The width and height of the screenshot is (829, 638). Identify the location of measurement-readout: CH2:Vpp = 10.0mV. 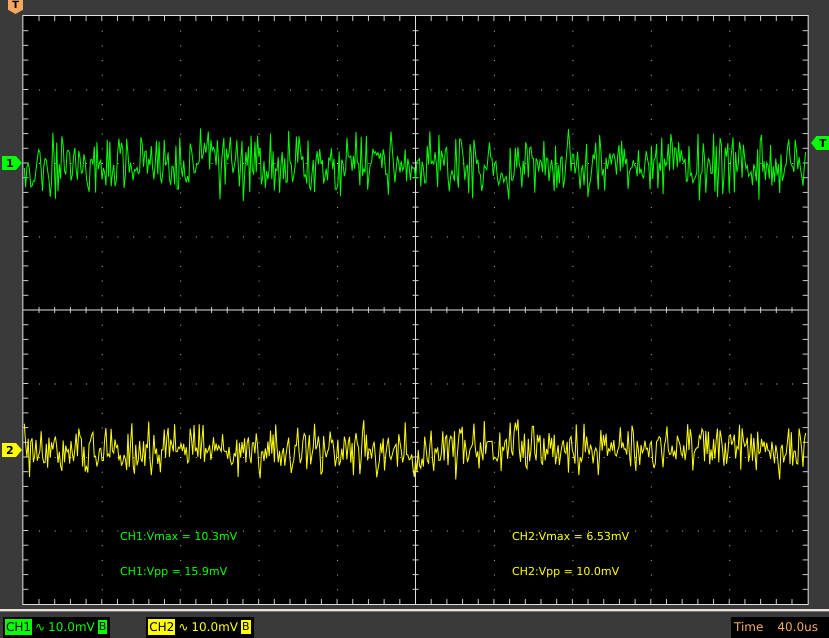
(566, 571).